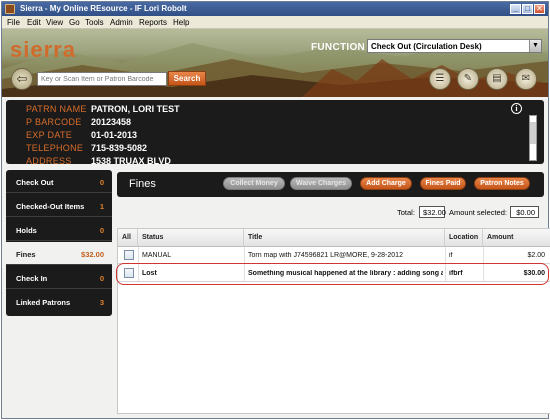 The height and width of the screenshot is (420, 550). Describe the element at coordinates (191, 238) in the screenshot. I see `column-header-status: Status` at that location.